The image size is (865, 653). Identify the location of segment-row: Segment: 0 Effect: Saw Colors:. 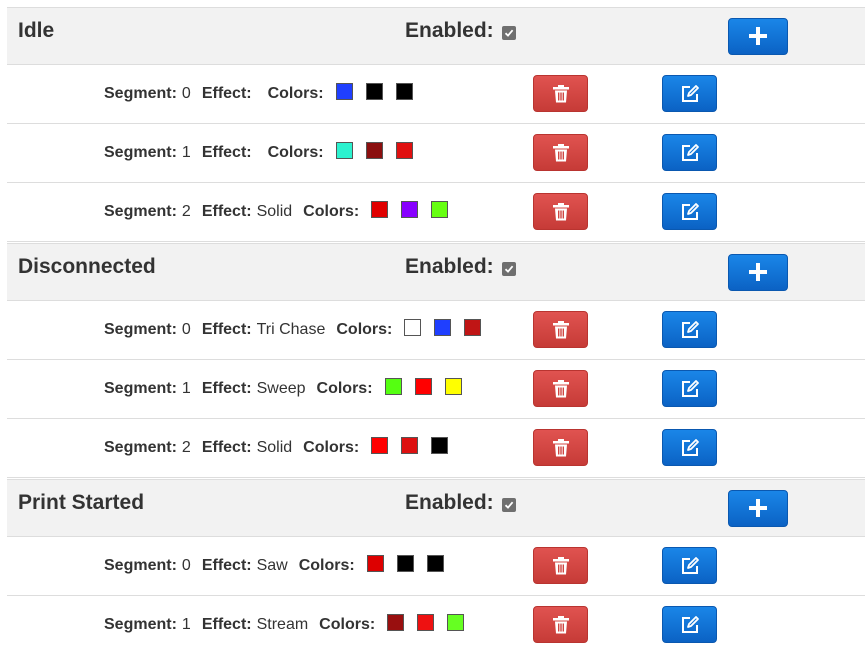
(436, 566).